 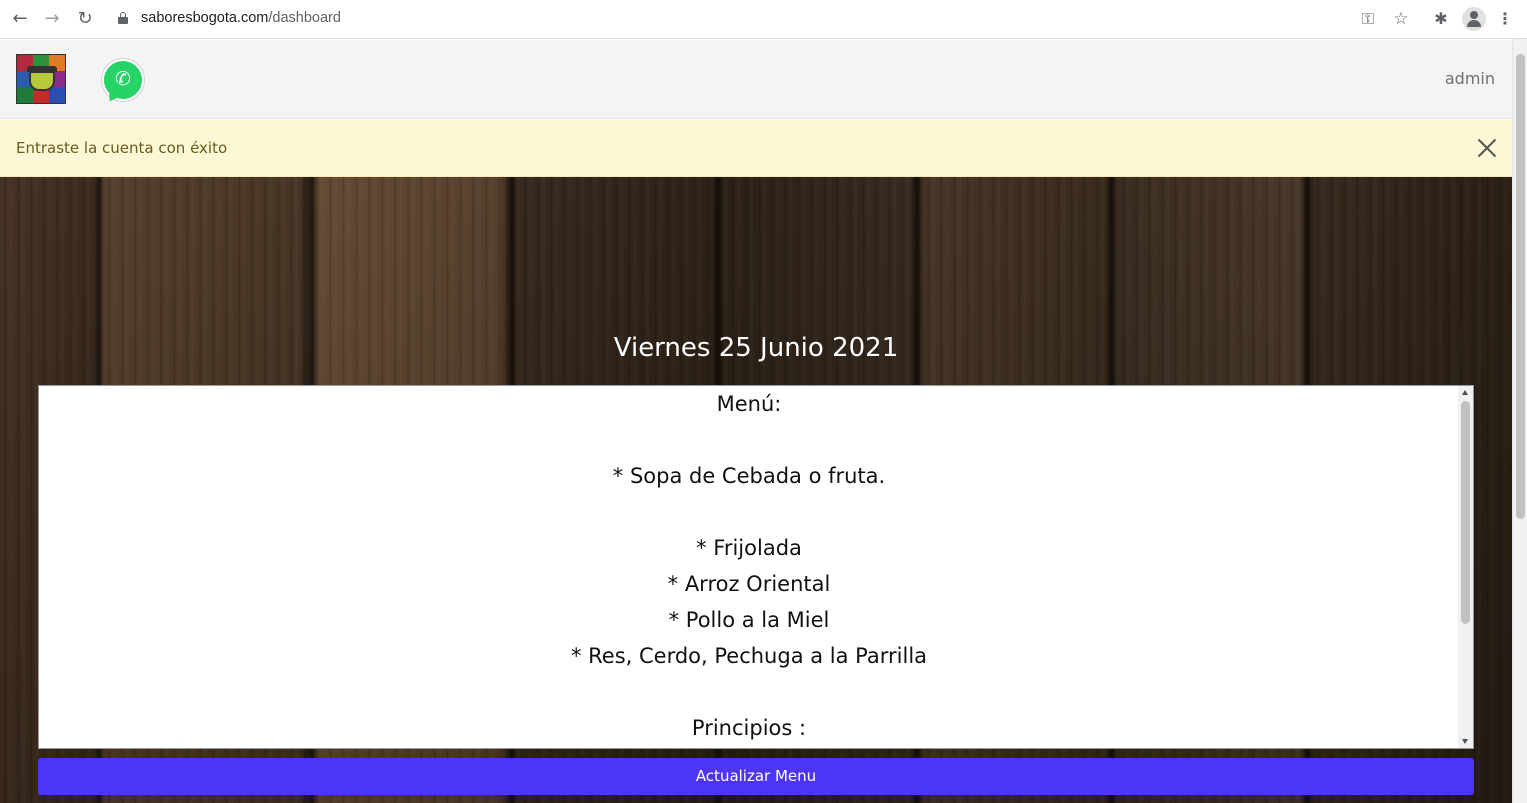 I want to click on url-text: saboresbogota.com/dashboard, so click(x=241, y=18).